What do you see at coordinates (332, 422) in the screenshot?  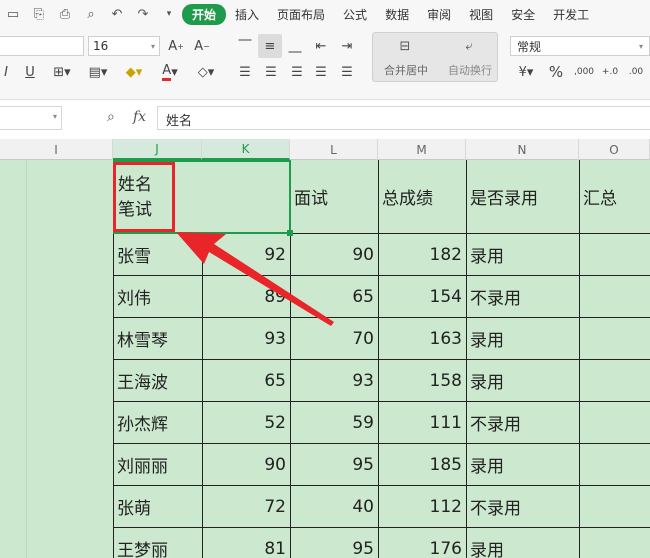 I see `interview-score-cell: 59` at bounding box center [332, 422].